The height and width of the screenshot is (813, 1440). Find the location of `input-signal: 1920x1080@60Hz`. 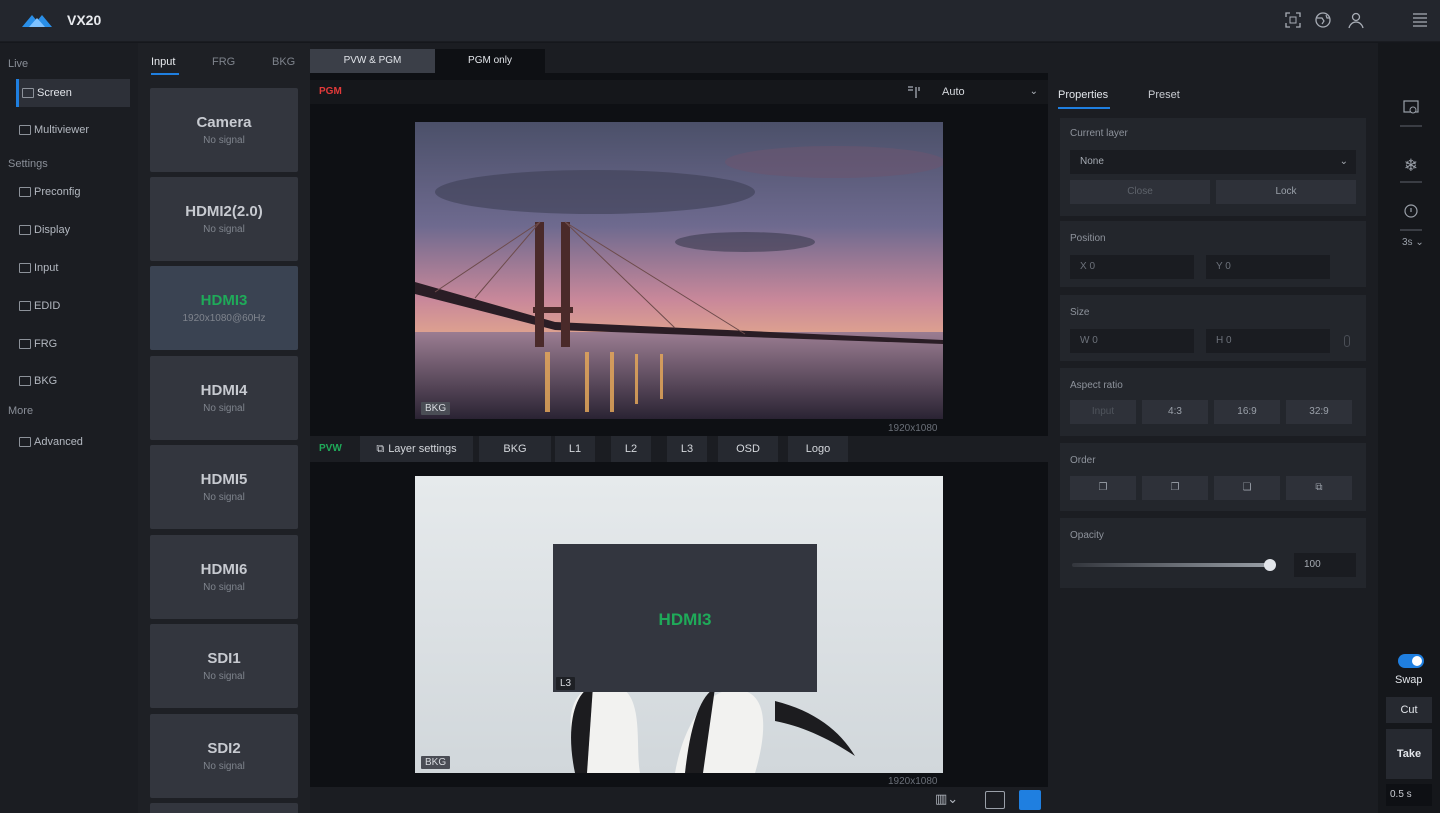

input-signal: 1920x1080@60Hz is located at coordinates (224, 318).